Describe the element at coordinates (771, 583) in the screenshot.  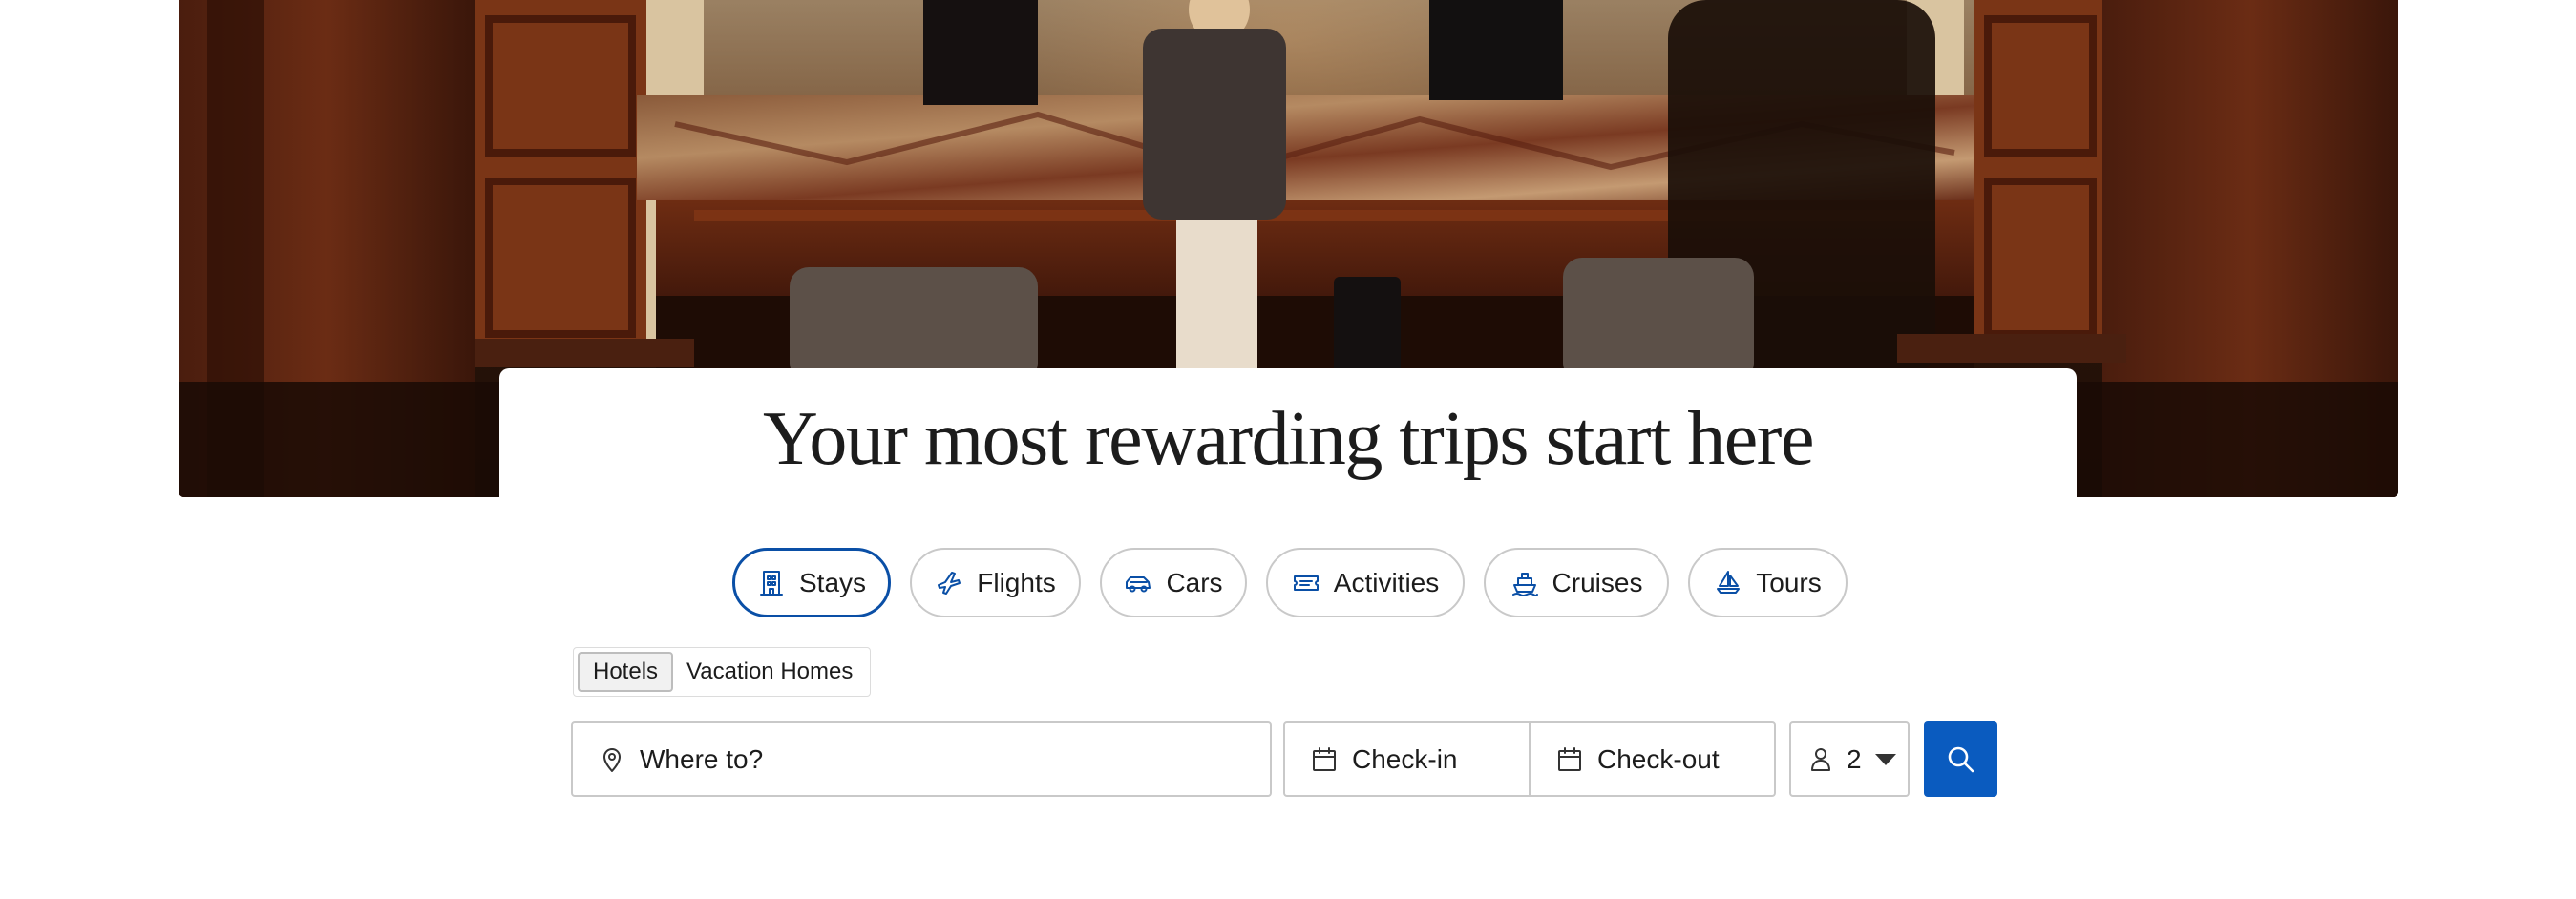
I see `building-icon` at that location.